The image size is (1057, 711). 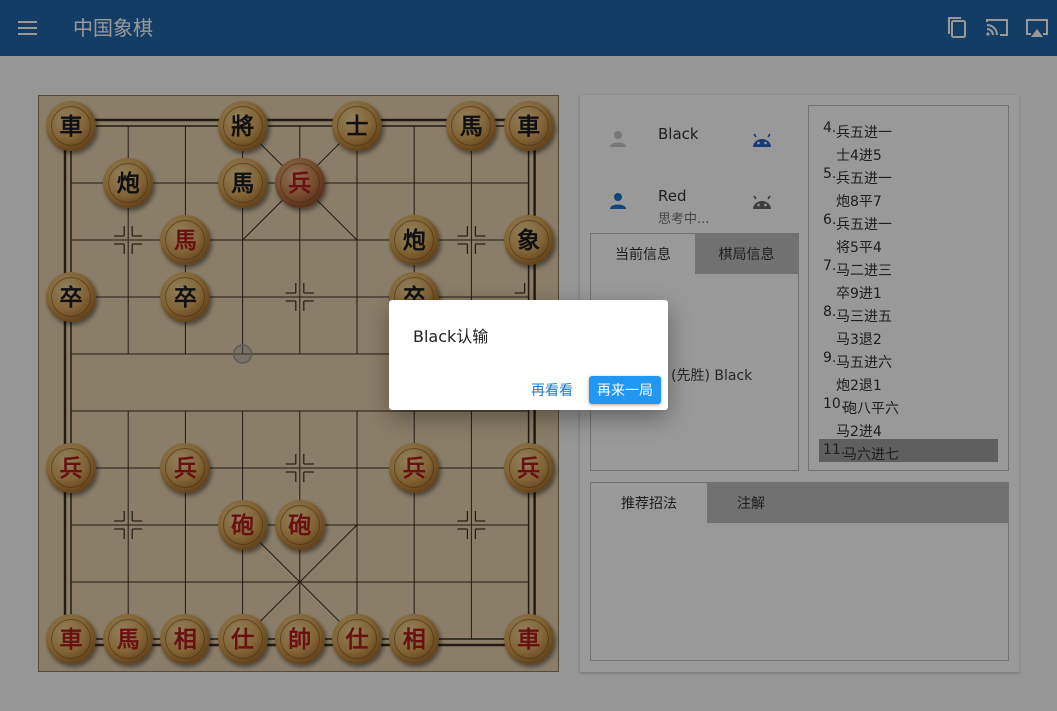 What do you see at coordinates (625, 390) in the screenshot?
I see `new-game-button: 再来一局` at bounding box center [625, 390].